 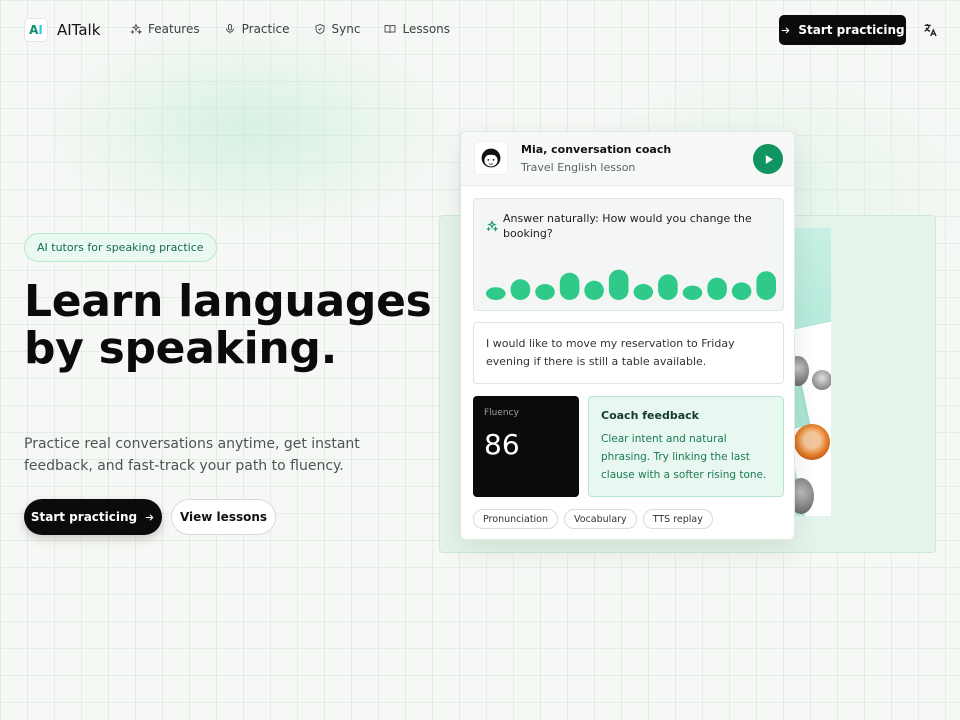 I want to click on play-icon, so click(x=769, y=159).